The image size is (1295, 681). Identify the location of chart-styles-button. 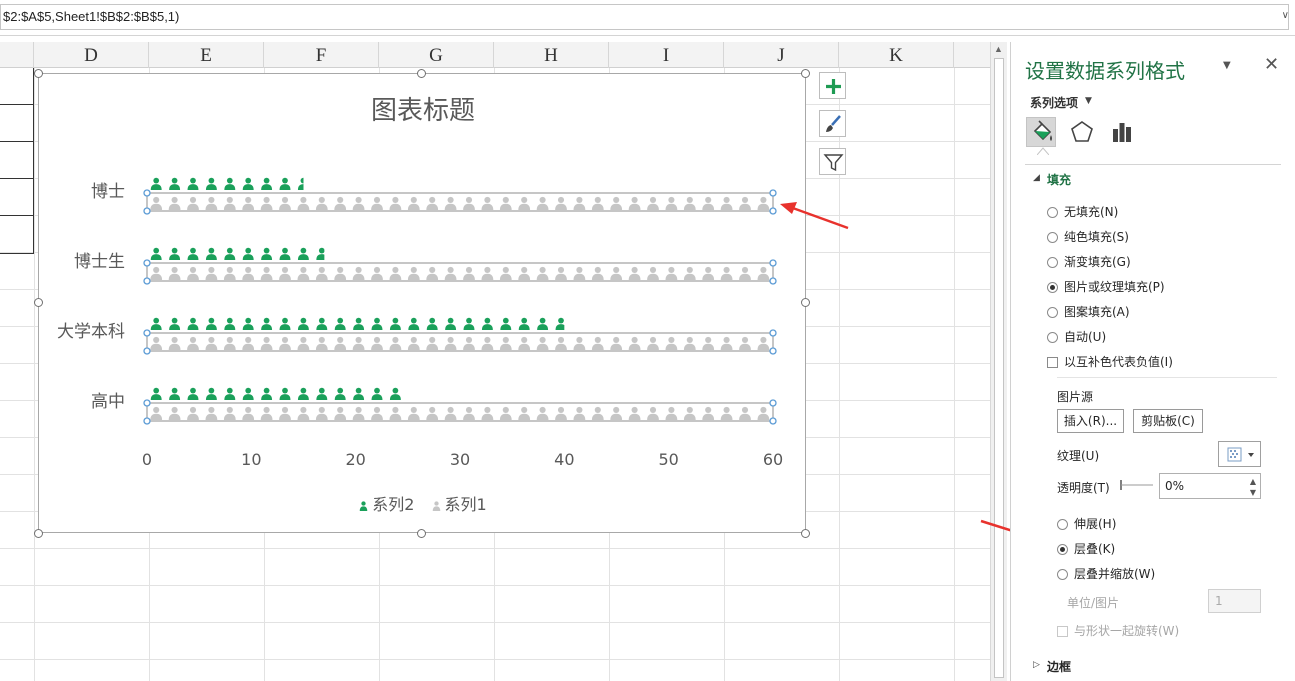
(832, 123).